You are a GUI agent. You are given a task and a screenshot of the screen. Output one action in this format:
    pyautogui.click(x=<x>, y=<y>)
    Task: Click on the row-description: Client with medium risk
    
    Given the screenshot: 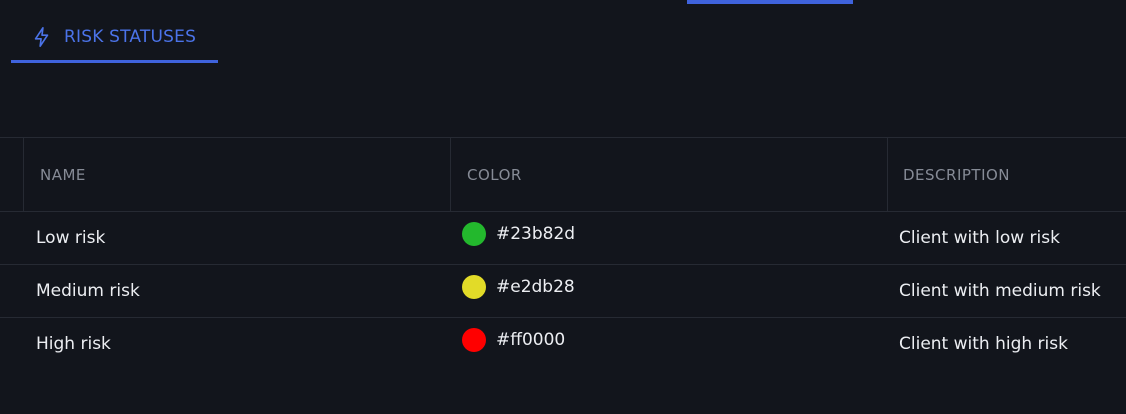 What is the action you would take?
    pyautogui.click(x=1000, y=291)
    